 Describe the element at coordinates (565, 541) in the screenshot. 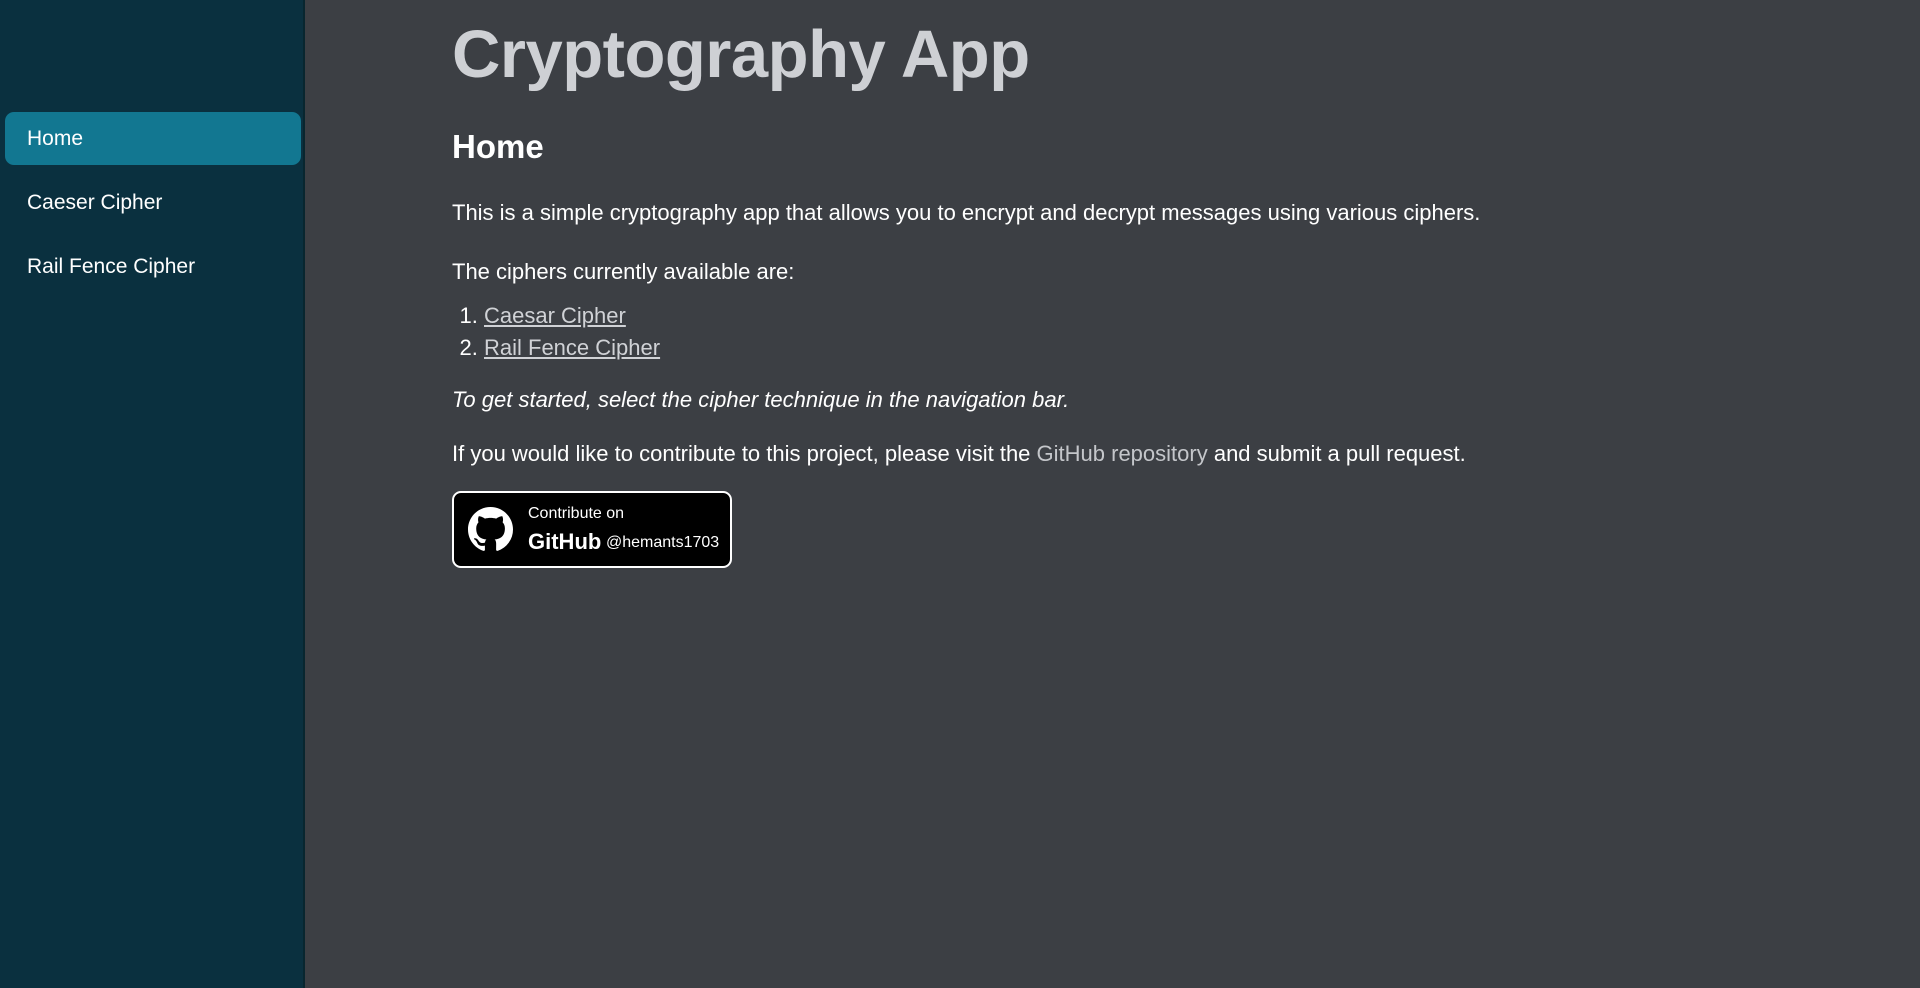

I see `badge-title: GitHub` at that location.